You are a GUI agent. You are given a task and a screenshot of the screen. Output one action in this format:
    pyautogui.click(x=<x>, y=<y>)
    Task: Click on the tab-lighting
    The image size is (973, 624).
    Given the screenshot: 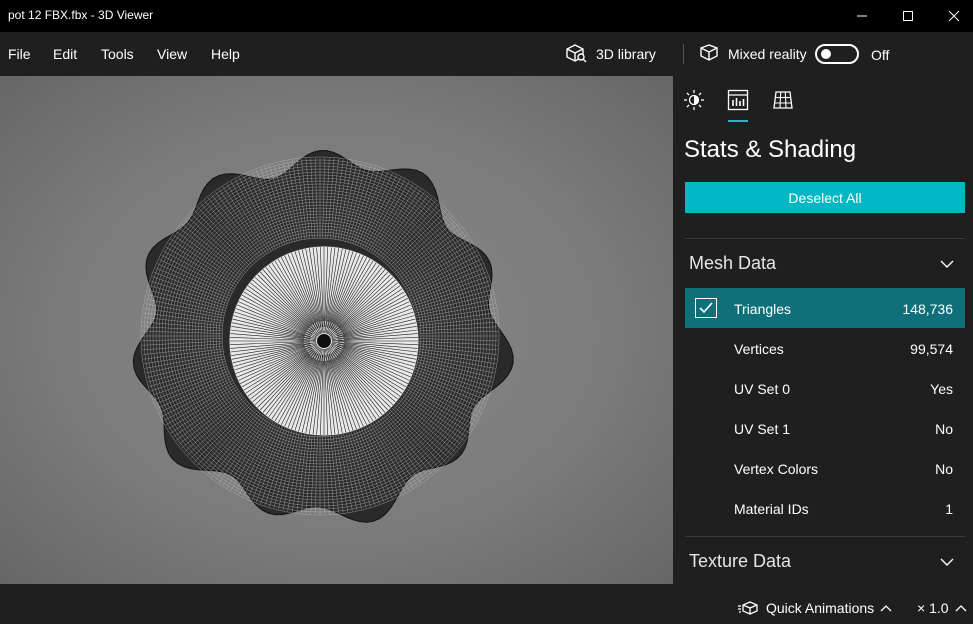 What is the action you would take?
    pyautogui.click(x=694, y=100)
    